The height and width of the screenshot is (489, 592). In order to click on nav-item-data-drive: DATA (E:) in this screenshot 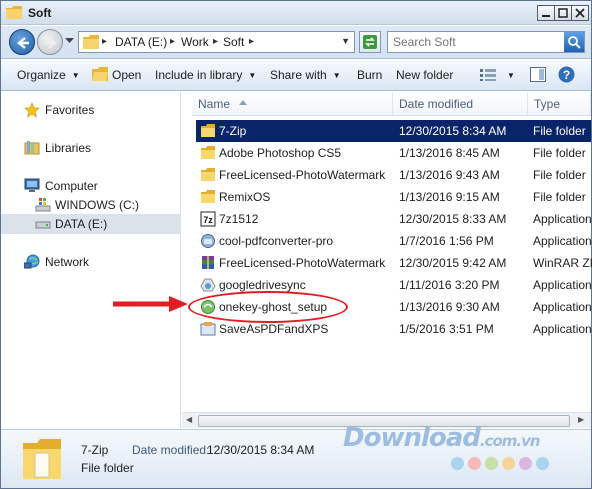, I will do `click(91, 224)`.